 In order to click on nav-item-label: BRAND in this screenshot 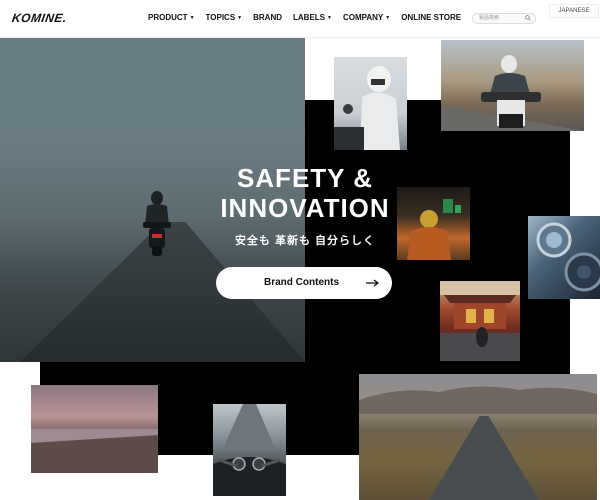, I will do `click(267, 17)`.